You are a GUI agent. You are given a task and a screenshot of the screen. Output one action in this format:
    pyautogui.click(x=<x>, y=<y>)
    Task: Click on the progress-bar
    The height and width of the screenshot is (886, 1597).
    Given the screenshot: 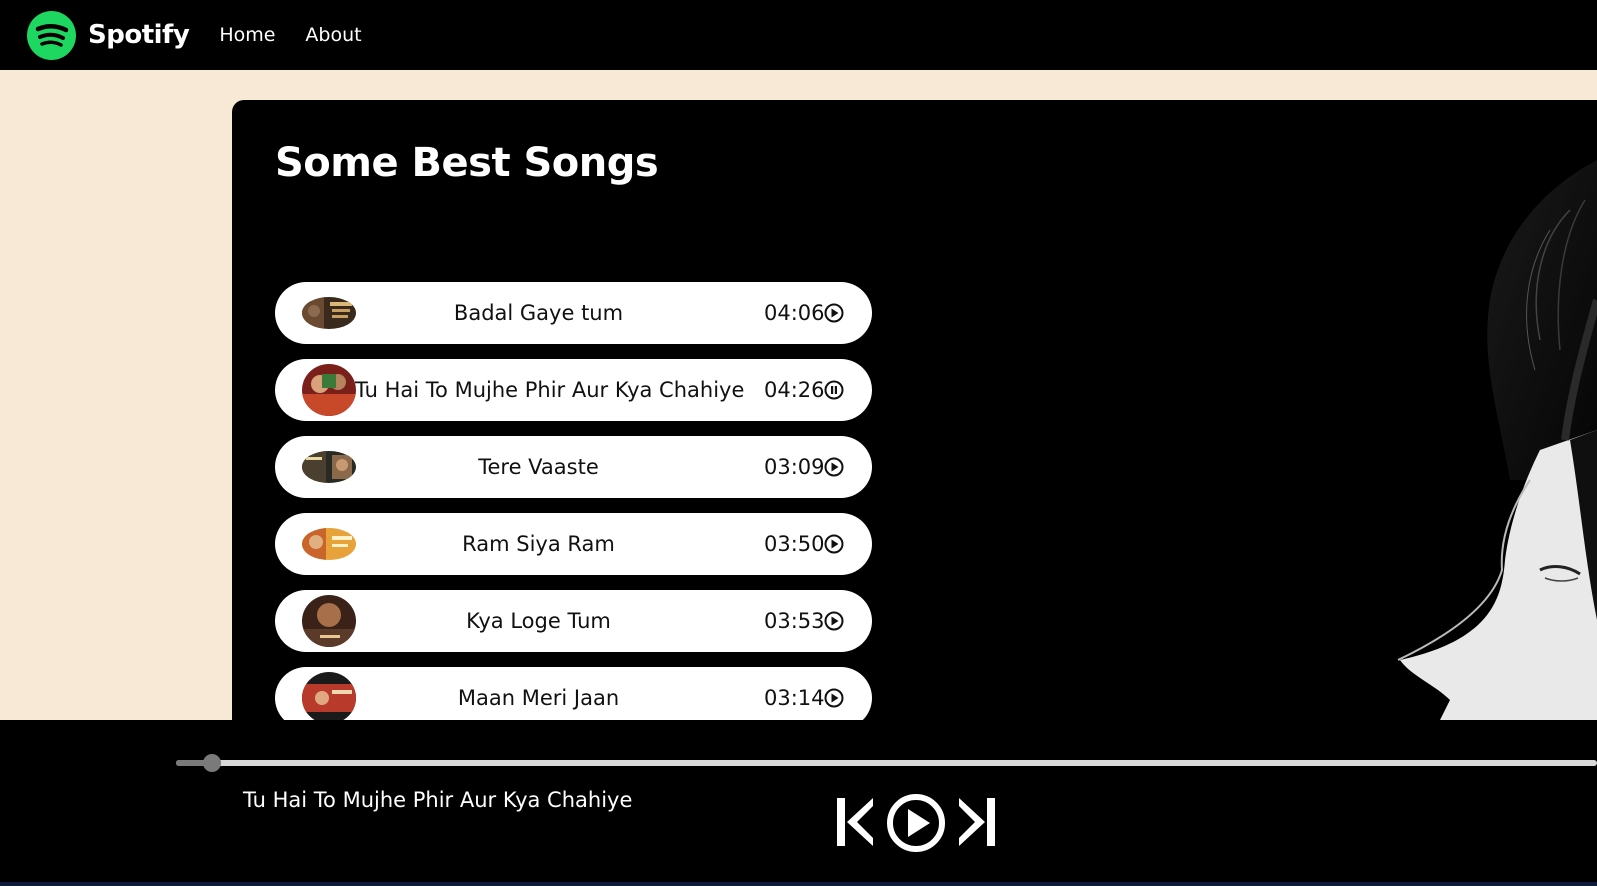 What is the action you would take?
    pyautogui.click(x=886, y=763)
    